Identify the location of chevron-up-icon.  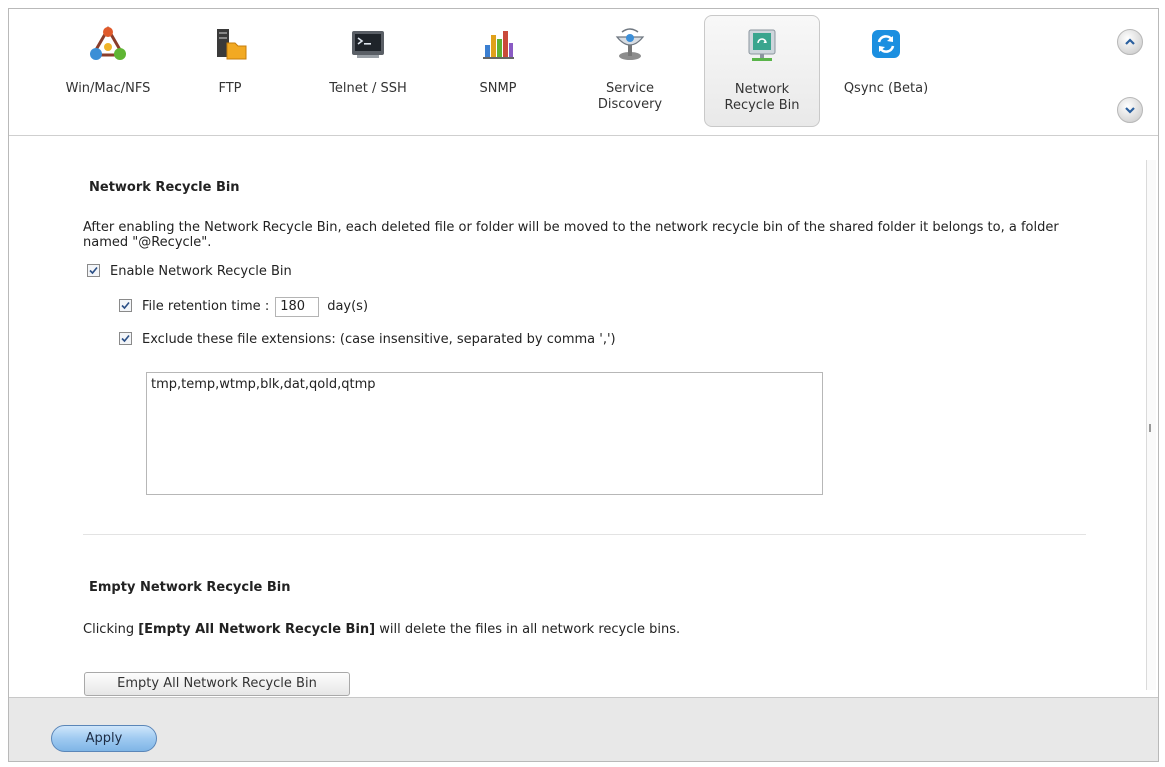
(1130, 41).